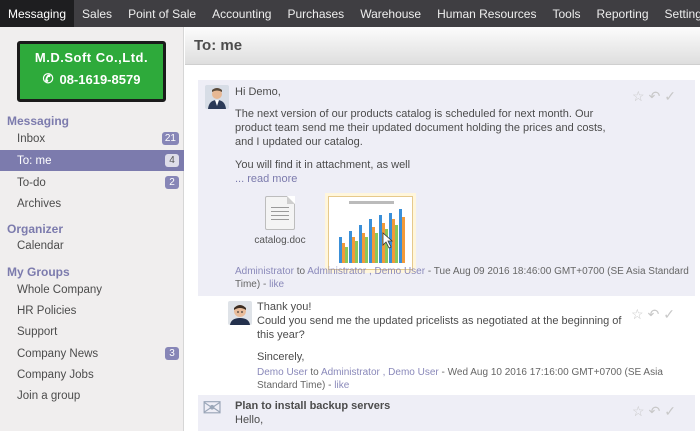 The image size is (700, 431). Describe the element at coordinates (566, 13) in the screenshot. I see `menu-tools: Tools` at that location.